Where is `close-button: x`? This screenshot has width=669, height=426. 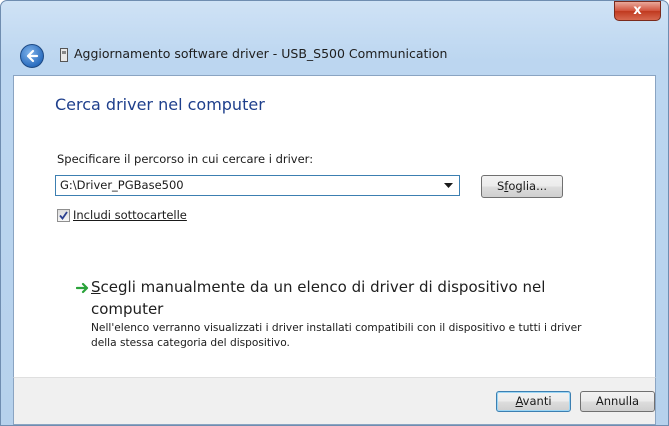
close-button: x is located at coordinates (637, 11).